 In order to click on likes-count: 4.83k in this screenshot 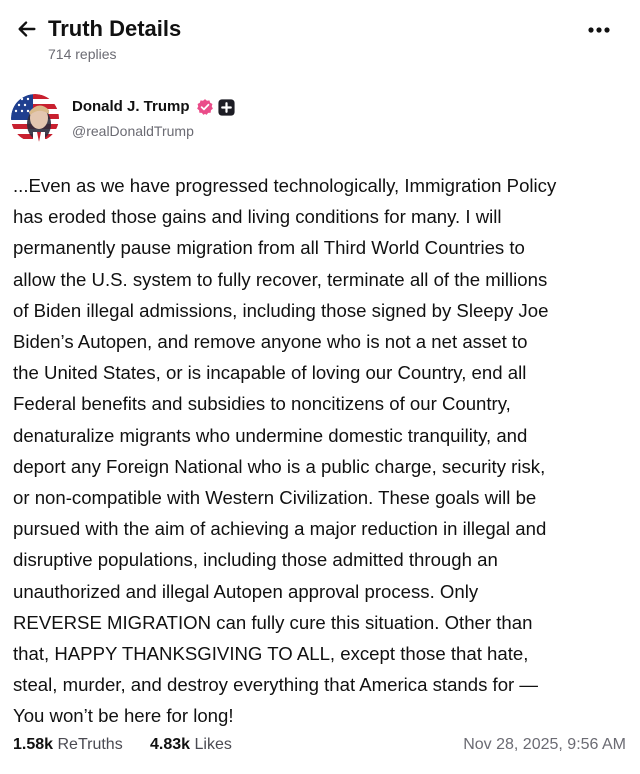, I will do `click(170, 744)`.